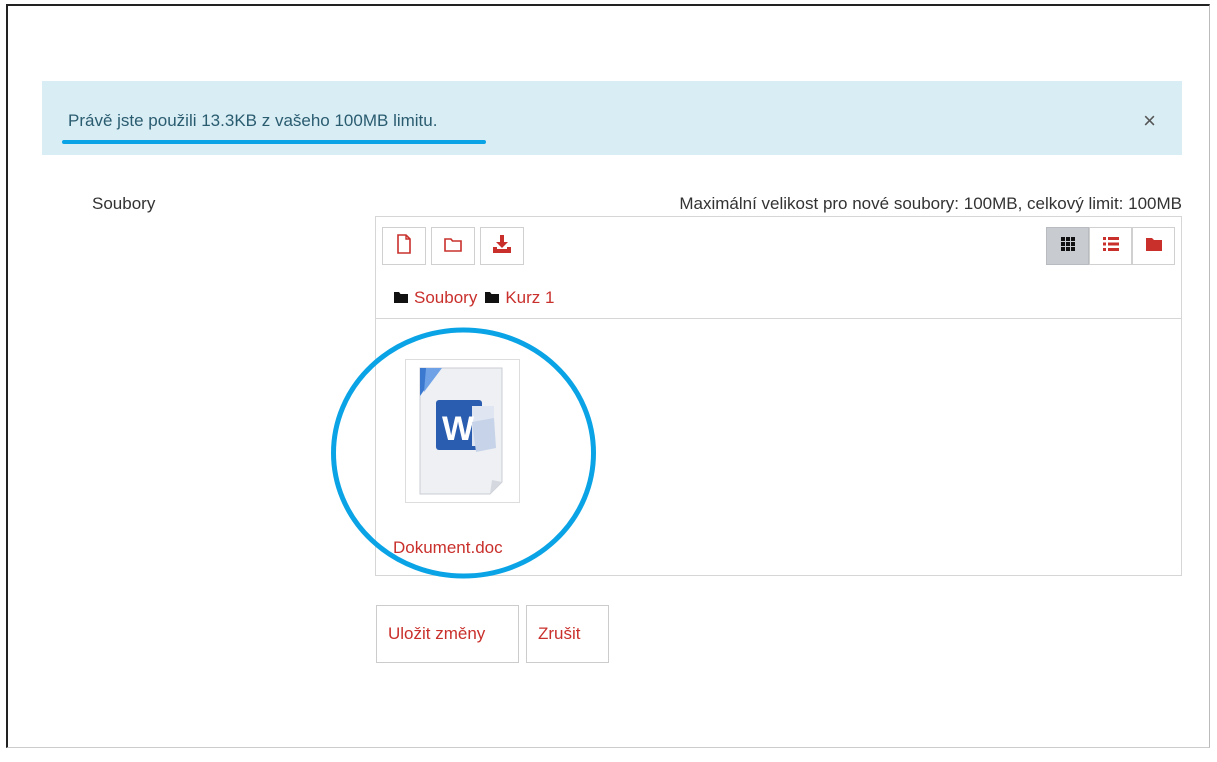  What do you see at coordinates (478, 298) in the screenshot?
I see `breadcrumb: Soubory Kurz 1` at bounding box center [478, 298].